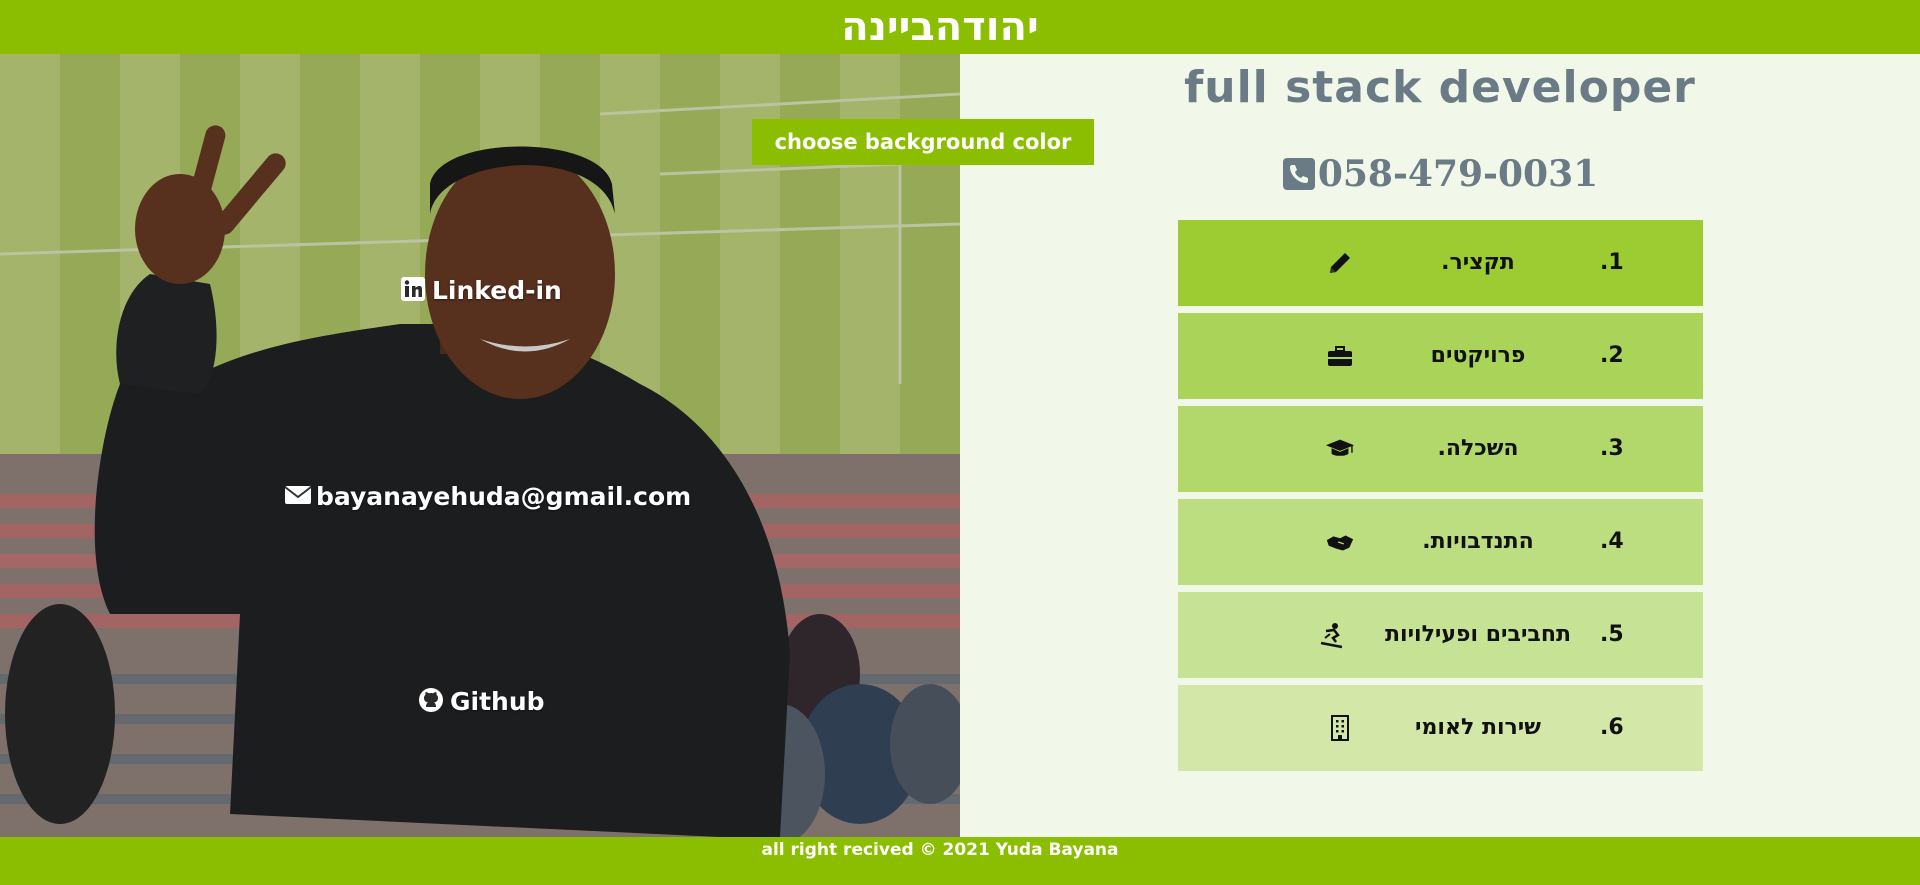 The width and height of the screenshot is (1920, 885). Describe the element at coordinates (1478, 355) in the screenshot. I see `menu-item-label: פרויקטים` at that location.